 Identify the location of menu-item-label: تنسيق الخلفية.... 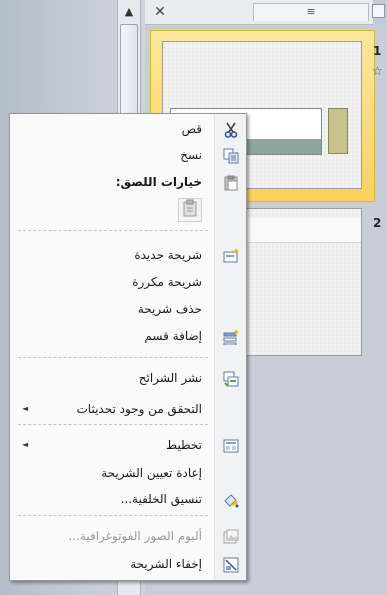
(161, 499).